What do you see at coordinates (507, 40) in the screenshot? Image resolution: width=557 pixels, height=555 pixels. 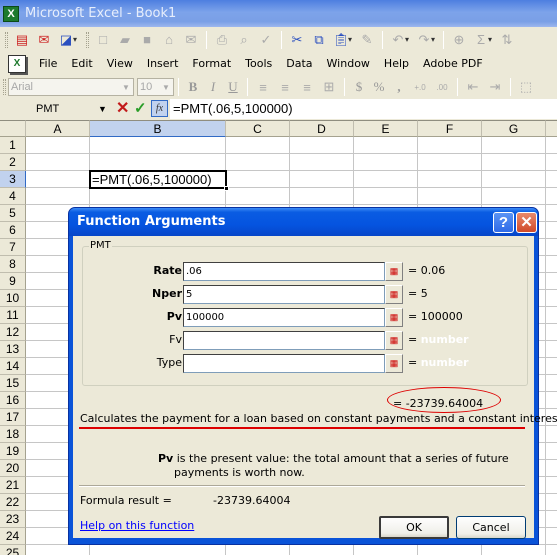 I see `sort-ascending-icon: ⇅` at bounding box center [507, 40].